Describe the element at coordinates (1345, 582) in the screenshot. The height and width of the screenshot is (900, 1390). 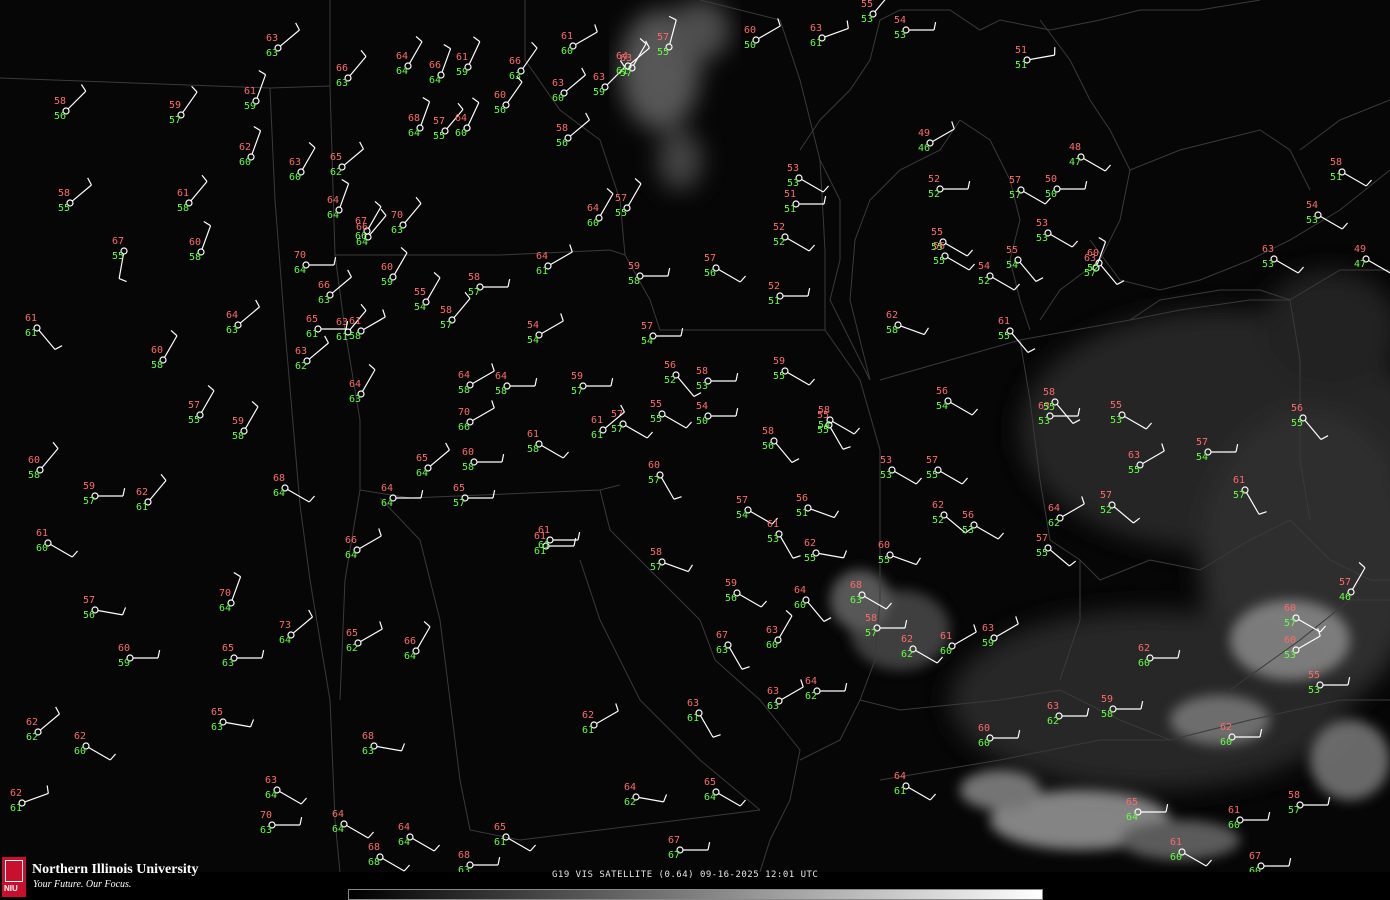
I see `station-temperature: 57` at that location.